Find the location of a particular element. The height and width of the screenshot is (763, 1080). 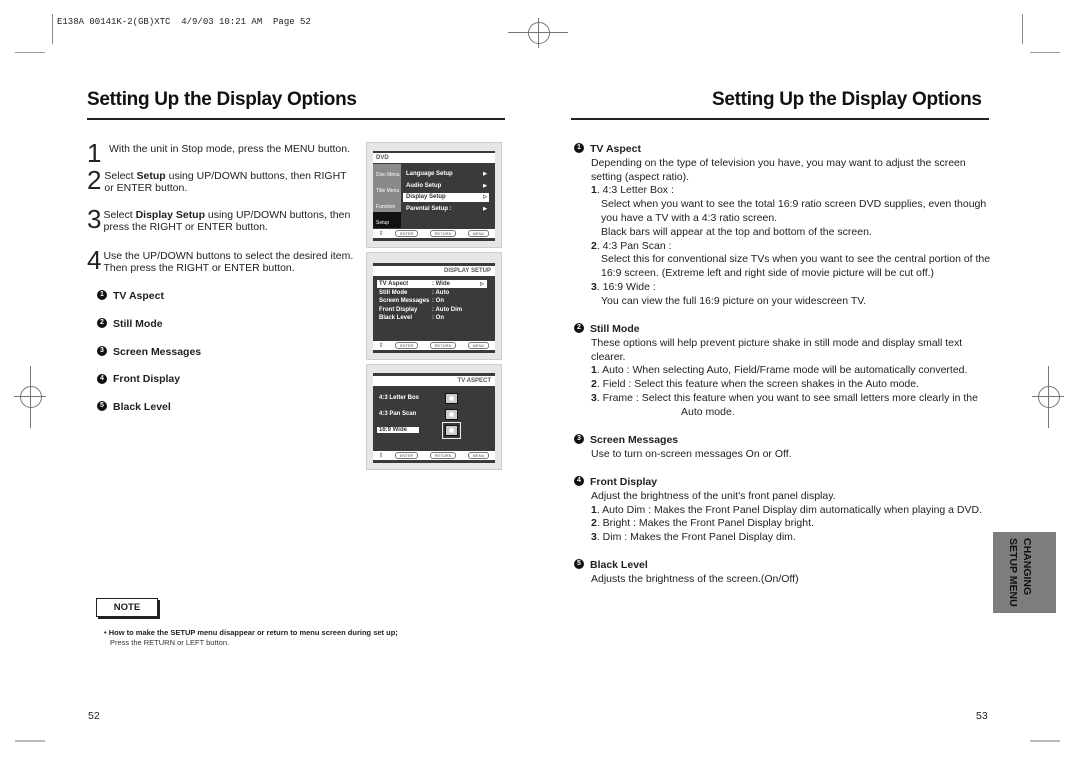

section-heading-text: TV Aspect is located at coordinates (615, 149).